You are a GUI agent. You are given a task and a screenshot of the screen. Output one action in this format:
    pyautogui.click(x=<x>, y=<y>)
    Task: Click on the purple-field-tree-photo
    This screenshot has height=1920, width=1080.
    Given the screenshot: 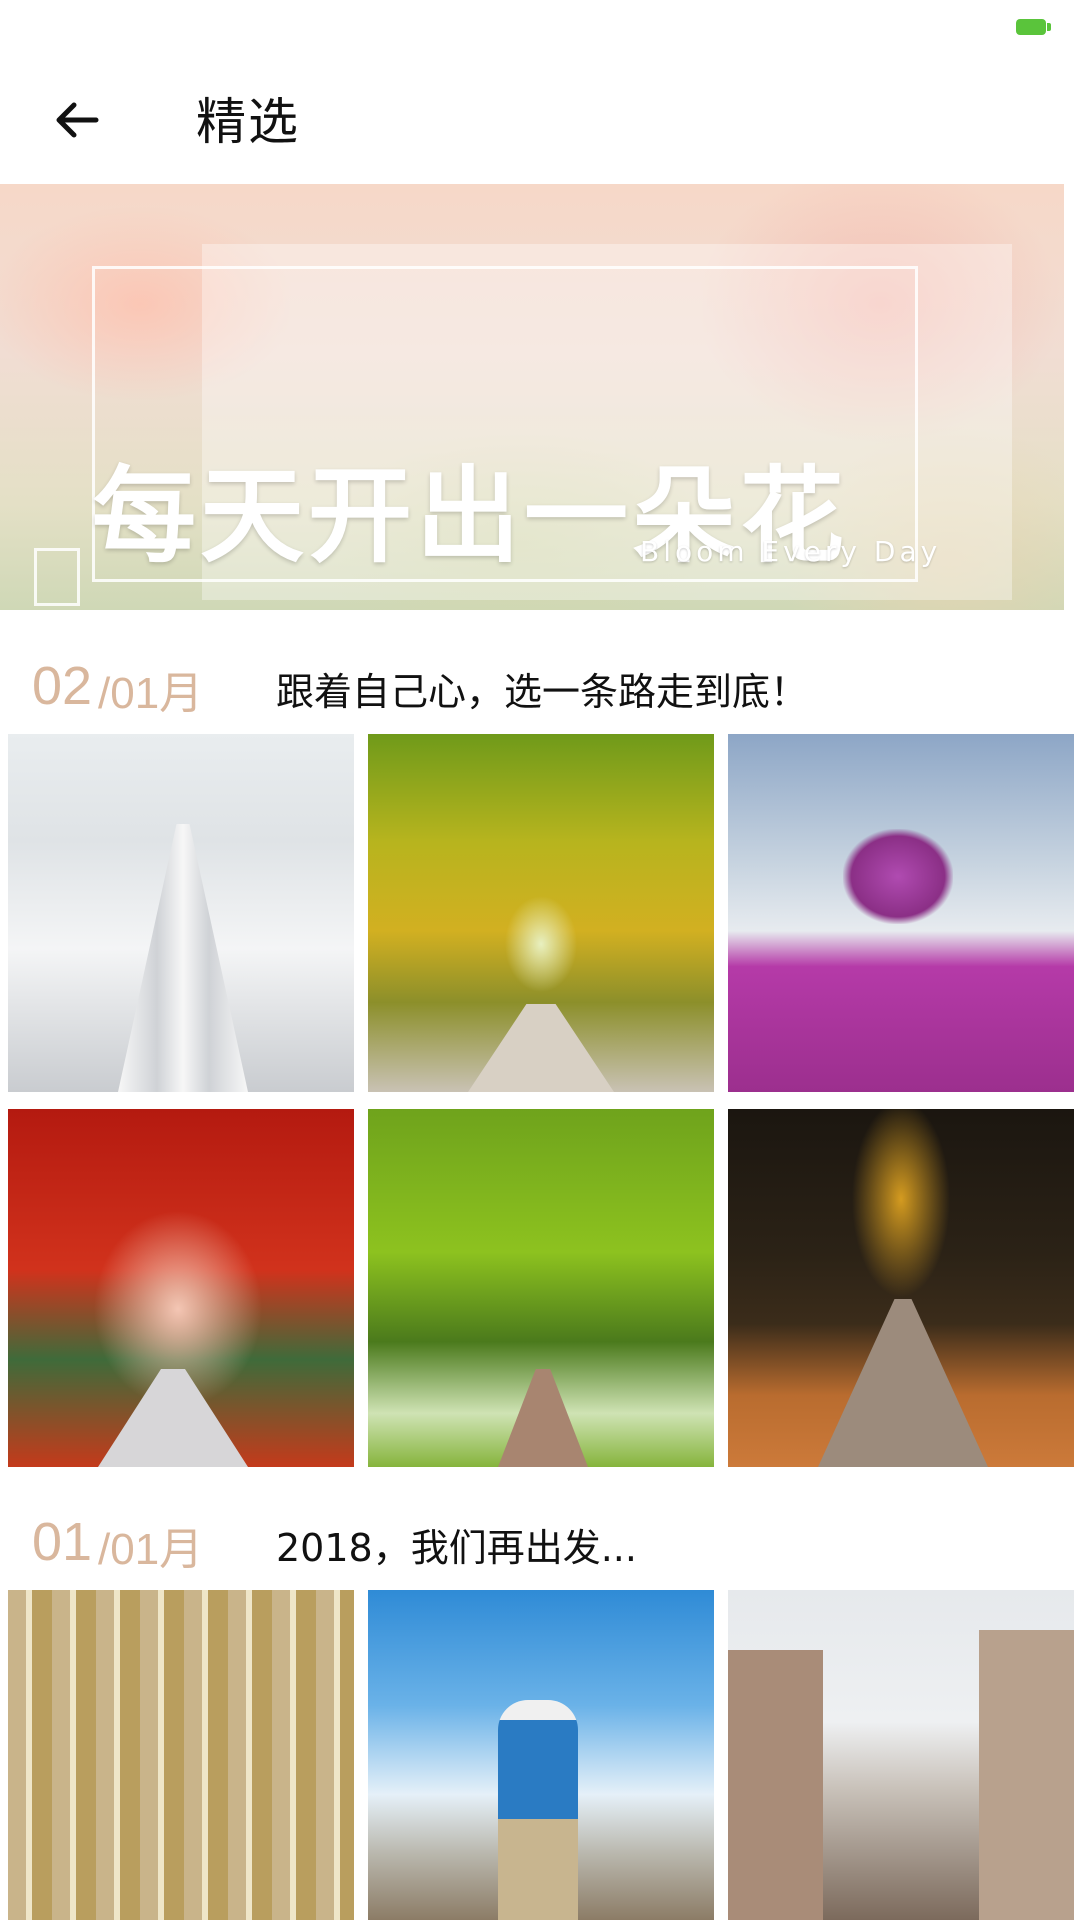 What is the action you would take?
    pyautogui.click(x=901, y=913)
    